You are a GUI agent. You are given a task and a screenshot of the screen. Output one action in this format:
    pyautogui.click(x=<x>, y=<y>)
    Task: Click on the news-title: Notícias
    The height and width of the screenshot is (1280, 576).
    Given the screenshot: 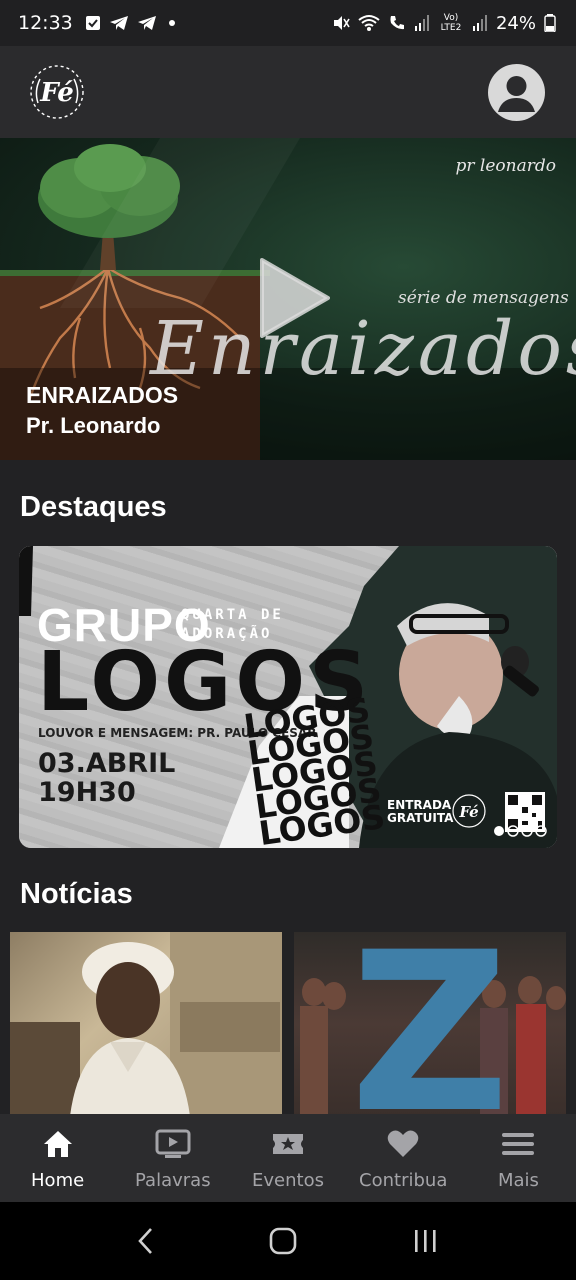 What is the action you would take?
    pyautogui.click(x=76, y=894)
    